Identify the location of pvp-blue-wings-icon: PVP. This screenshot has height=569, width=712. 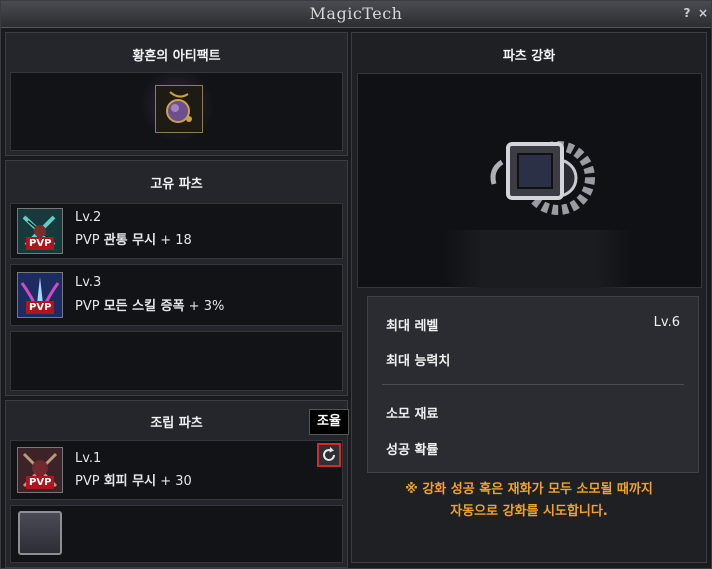
(40, 295).